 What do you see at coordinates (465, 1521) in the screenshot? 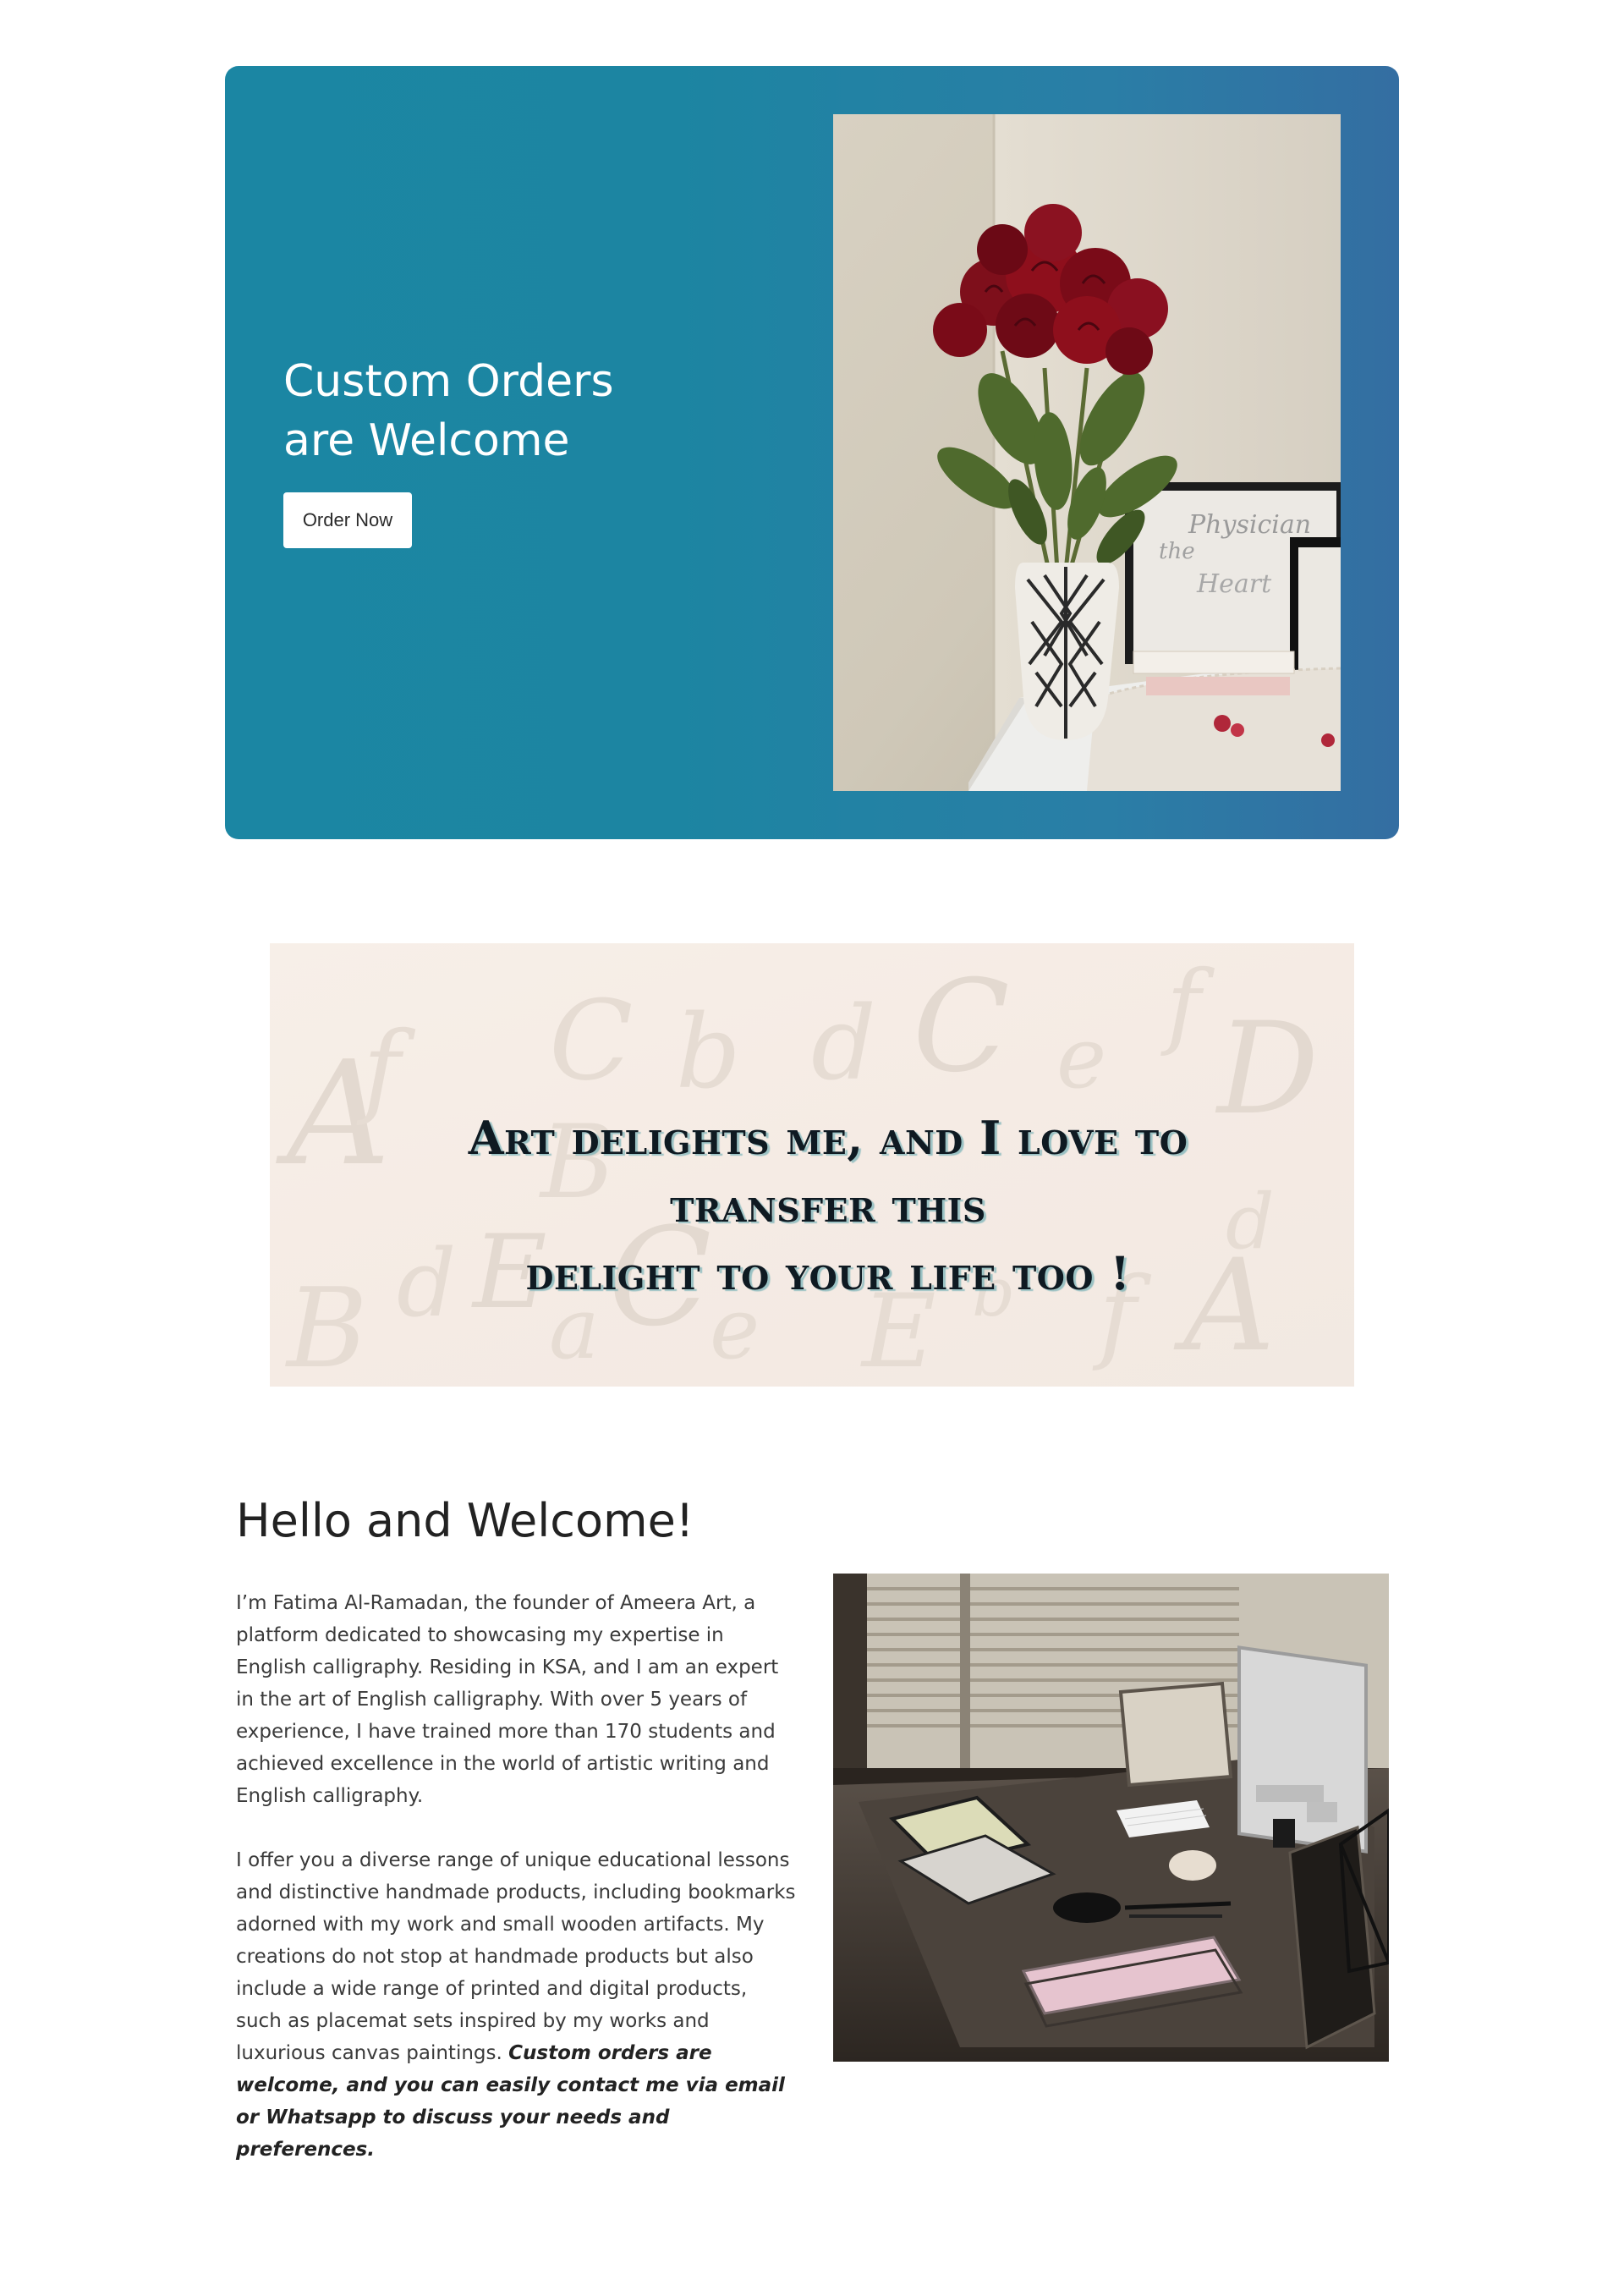
I see `about-title: Hello and Welcome!` at bounding box center [465, 1521].